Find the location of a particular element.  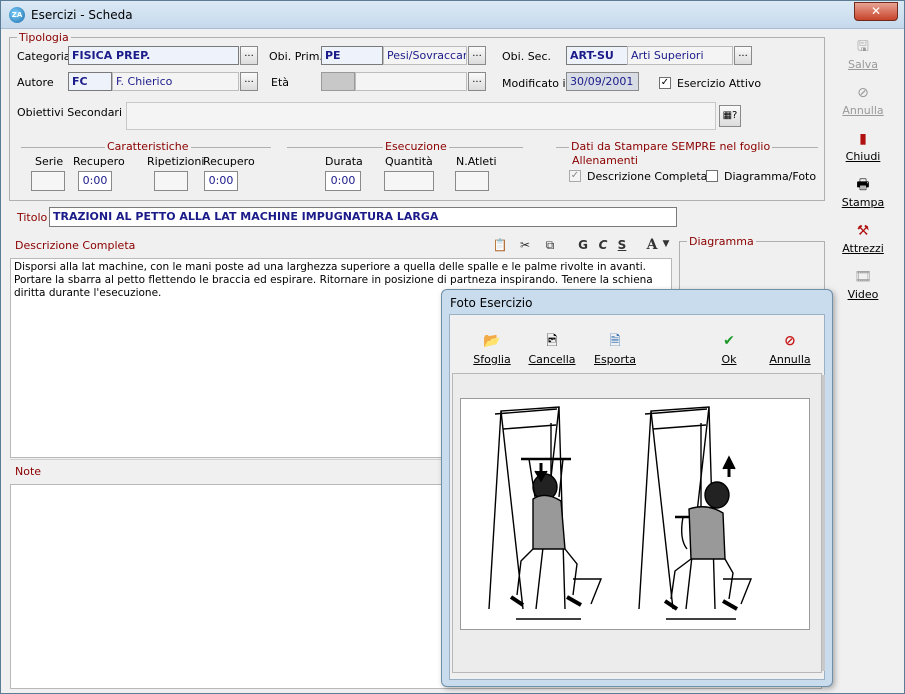

ripetizioni-field is located at coordinates (171, 181).